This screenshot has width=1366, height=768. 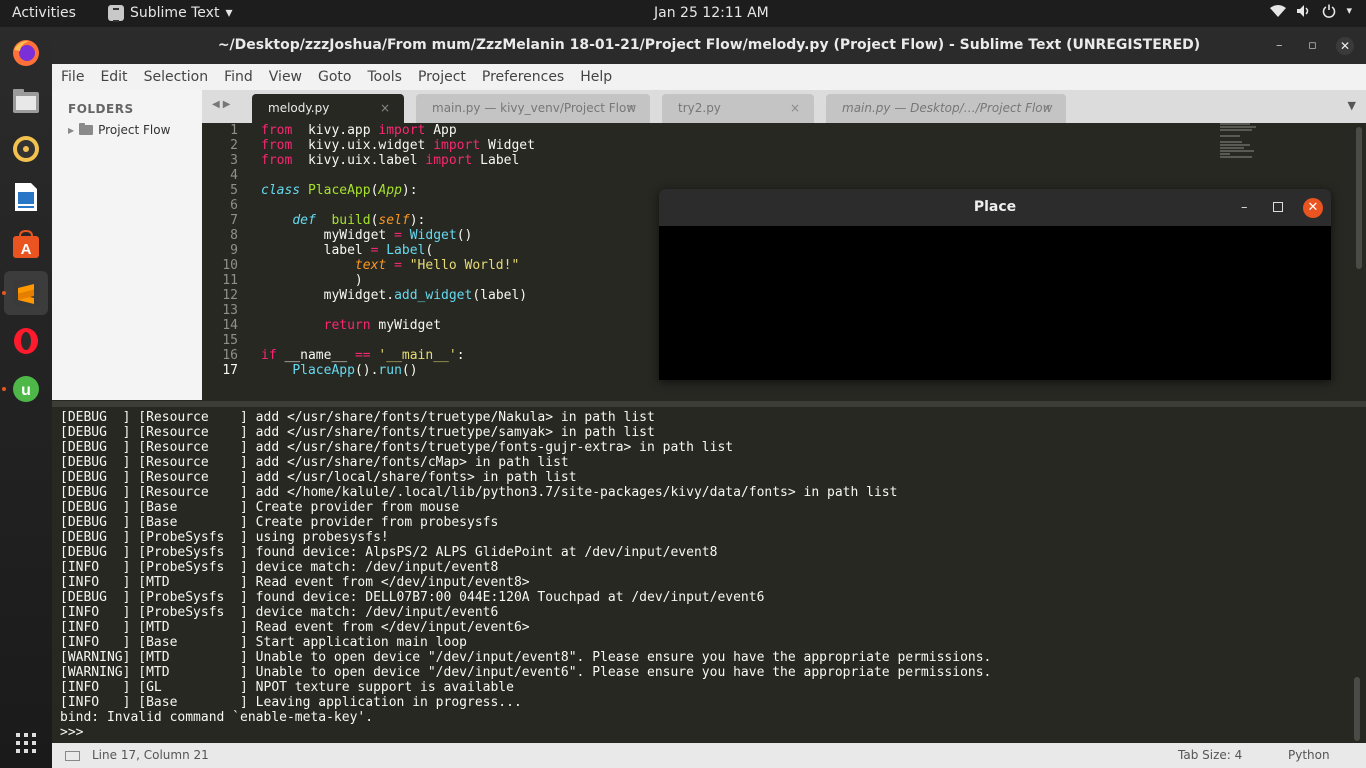 What do you see at coordinates (1329, 13) in the screenshot?
I see `power-icon` at bounding box center [1329, 13].